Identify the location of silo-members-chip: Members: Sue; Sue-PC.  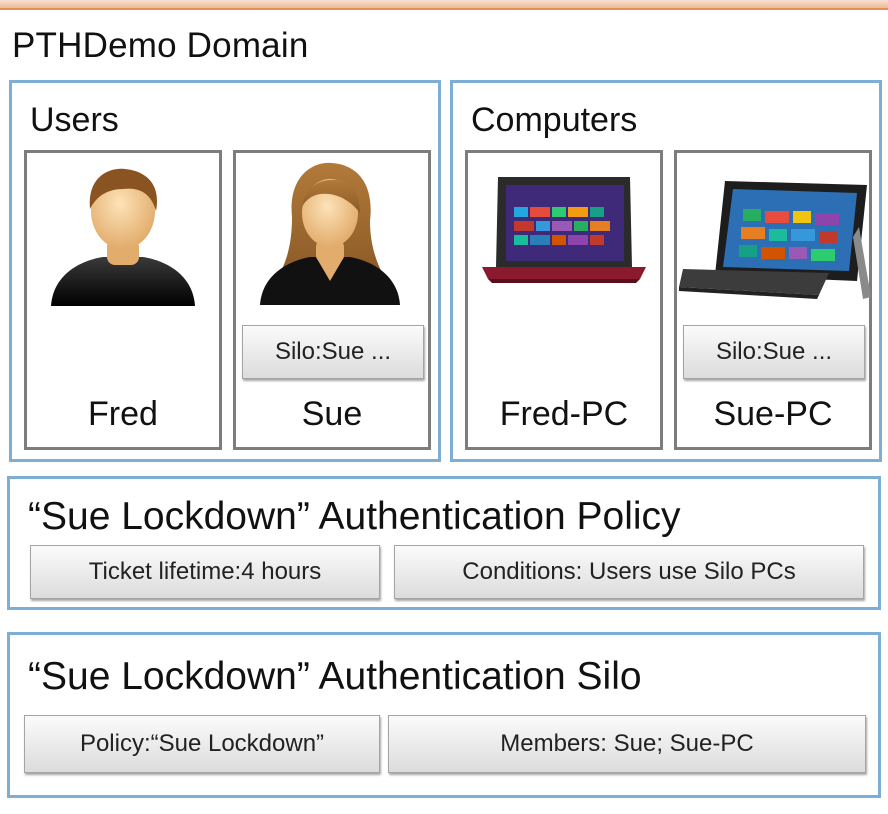
(627, 744).